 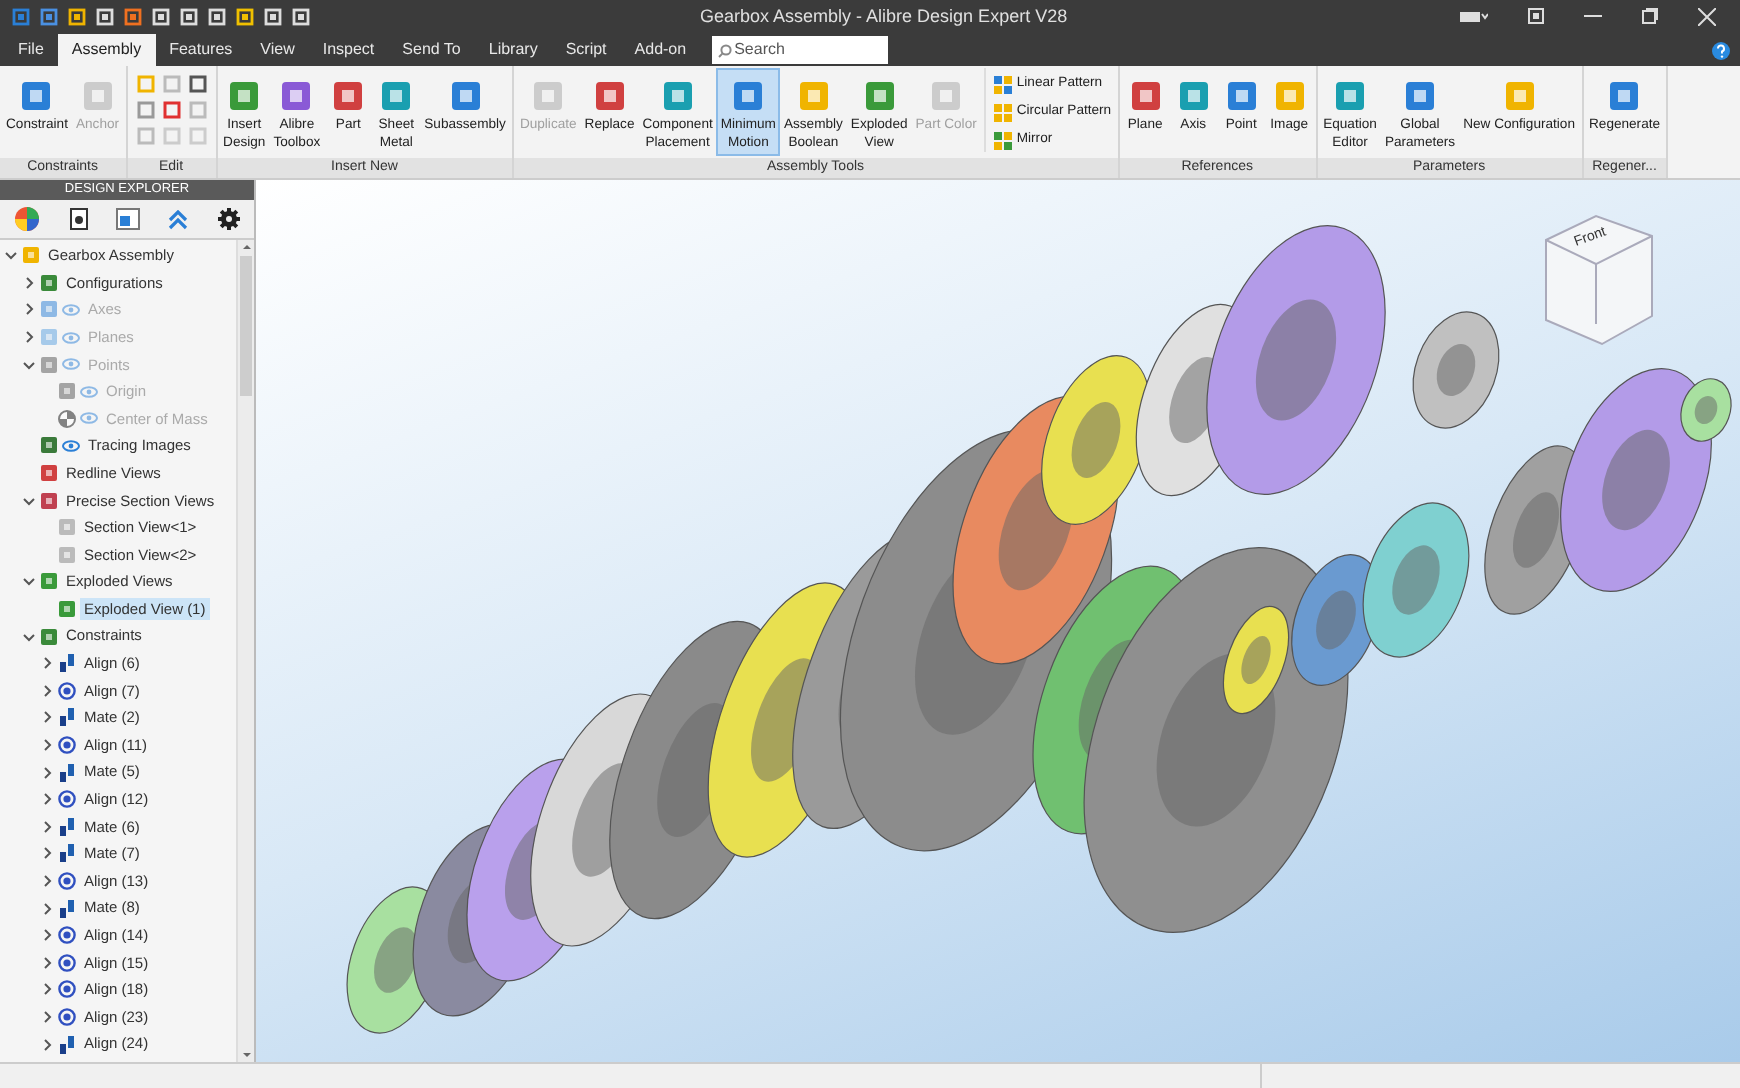 I want to click on menu-tab: Send To, so click(x=431, y=50).